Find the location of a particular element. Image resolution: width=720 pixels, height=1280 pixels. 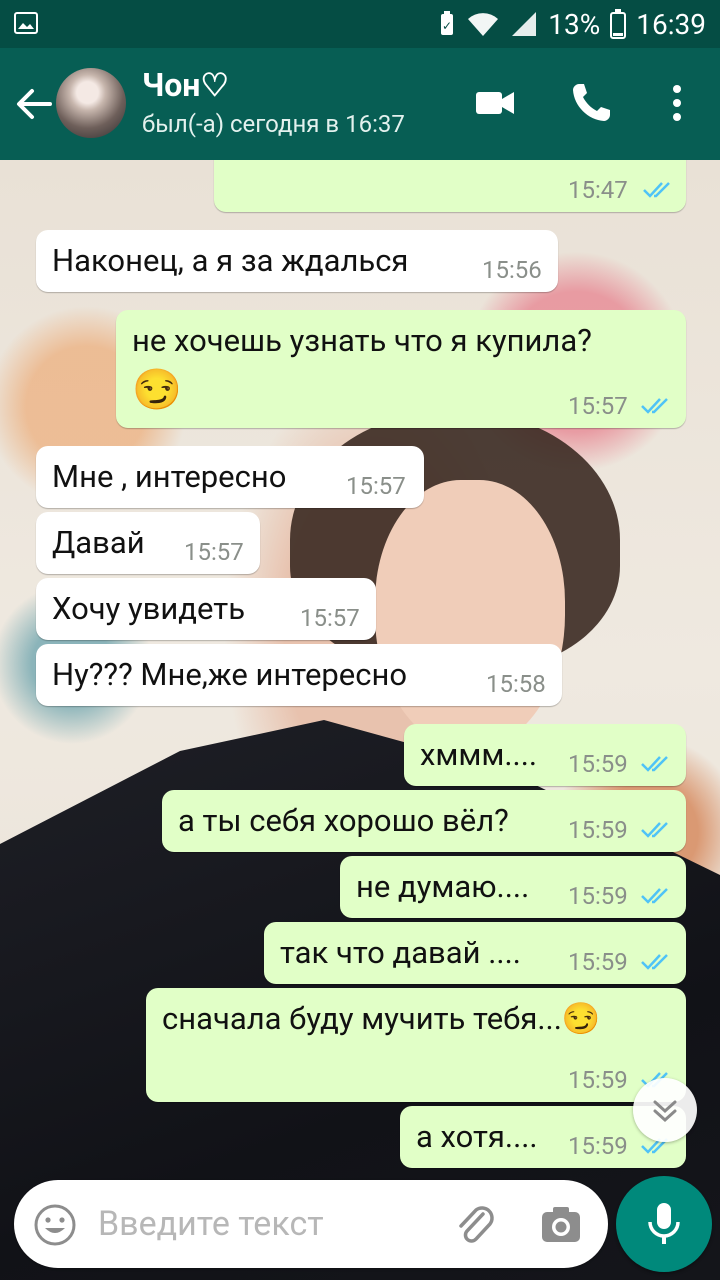

battery-icon is located at coordinates (618, 24).